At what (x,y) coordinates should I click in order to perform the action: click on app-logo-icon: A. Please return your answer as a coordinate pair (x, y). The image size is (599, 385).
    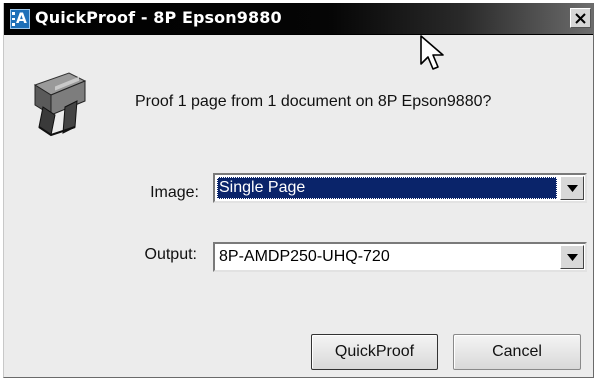
    Looking at the image, I should click on (20, 19).